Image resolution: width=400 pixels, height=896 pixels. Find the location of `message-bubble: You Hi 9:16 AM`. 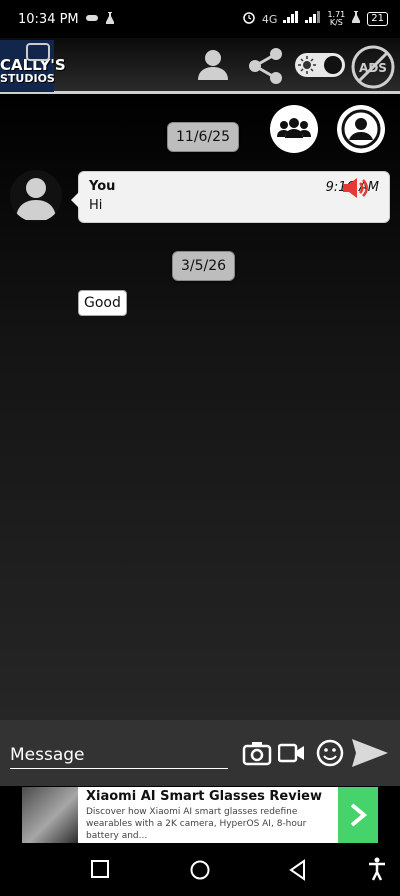

message-bubble: You Hi 9:16 AM is located at coordinates (230, 197).